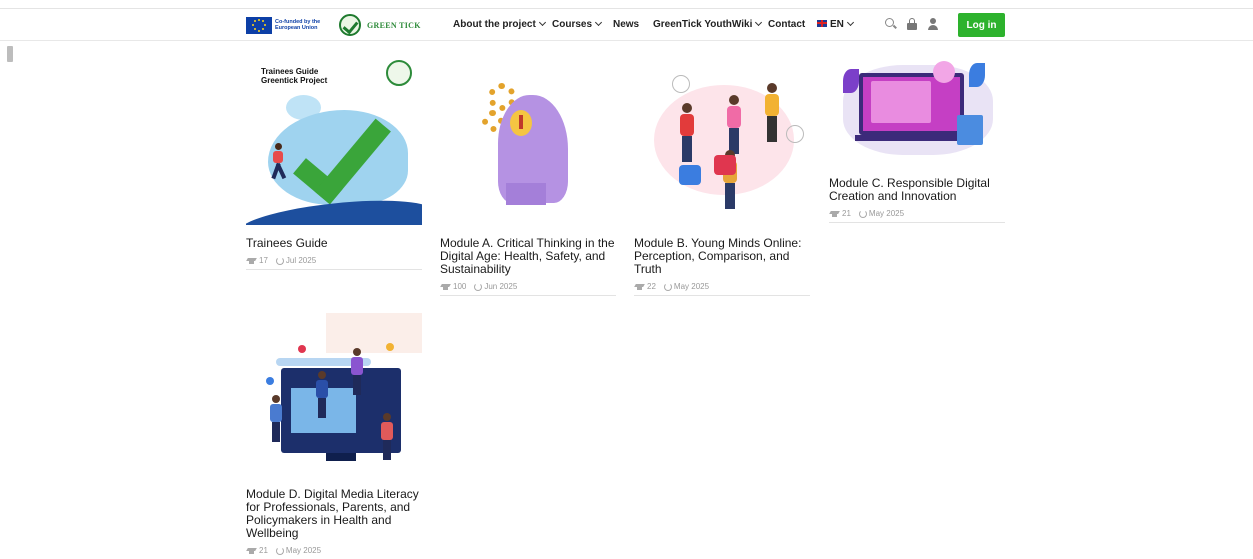  What do you see at coordinates (301, 260) in the screenshot?
I see `updated-date: Jul 2025` at bounding box center [301, 260].